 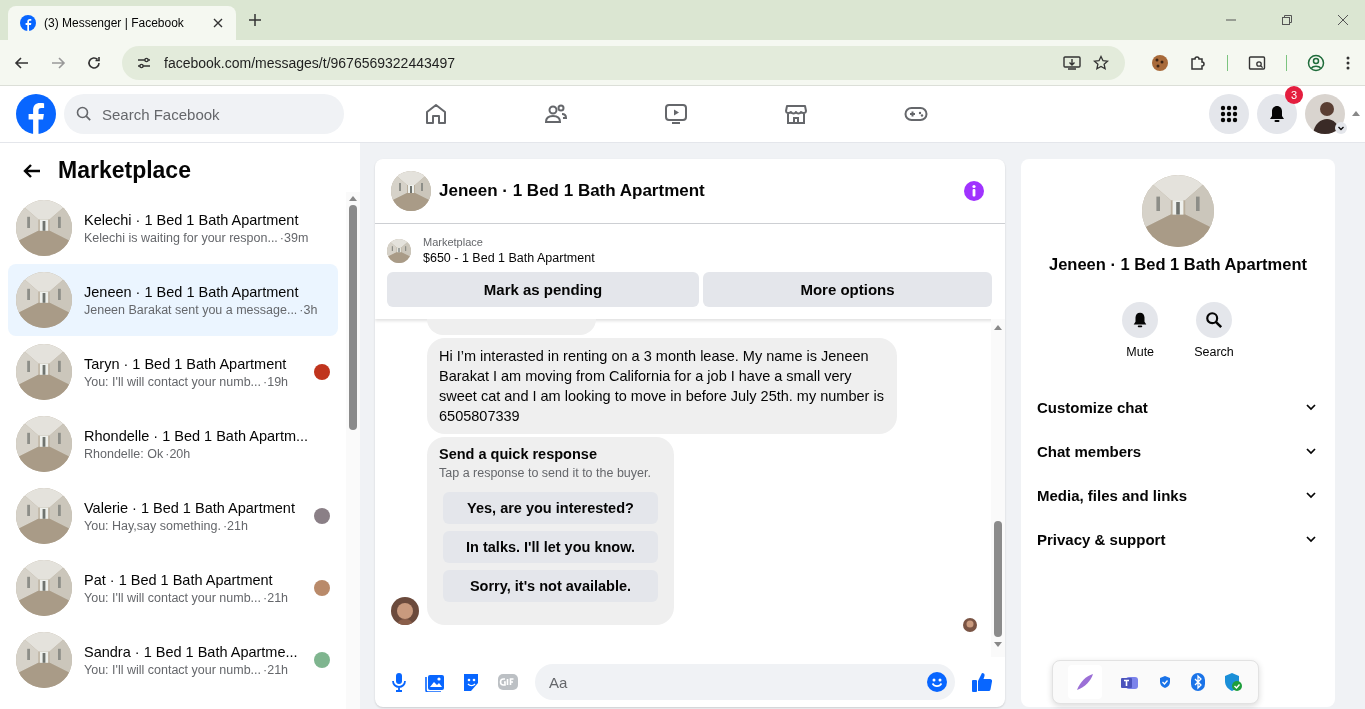 What do you see at coordinates (255, 20) in the screenshot?
I see `new-tab-icon` at bounding box center [255, 20].